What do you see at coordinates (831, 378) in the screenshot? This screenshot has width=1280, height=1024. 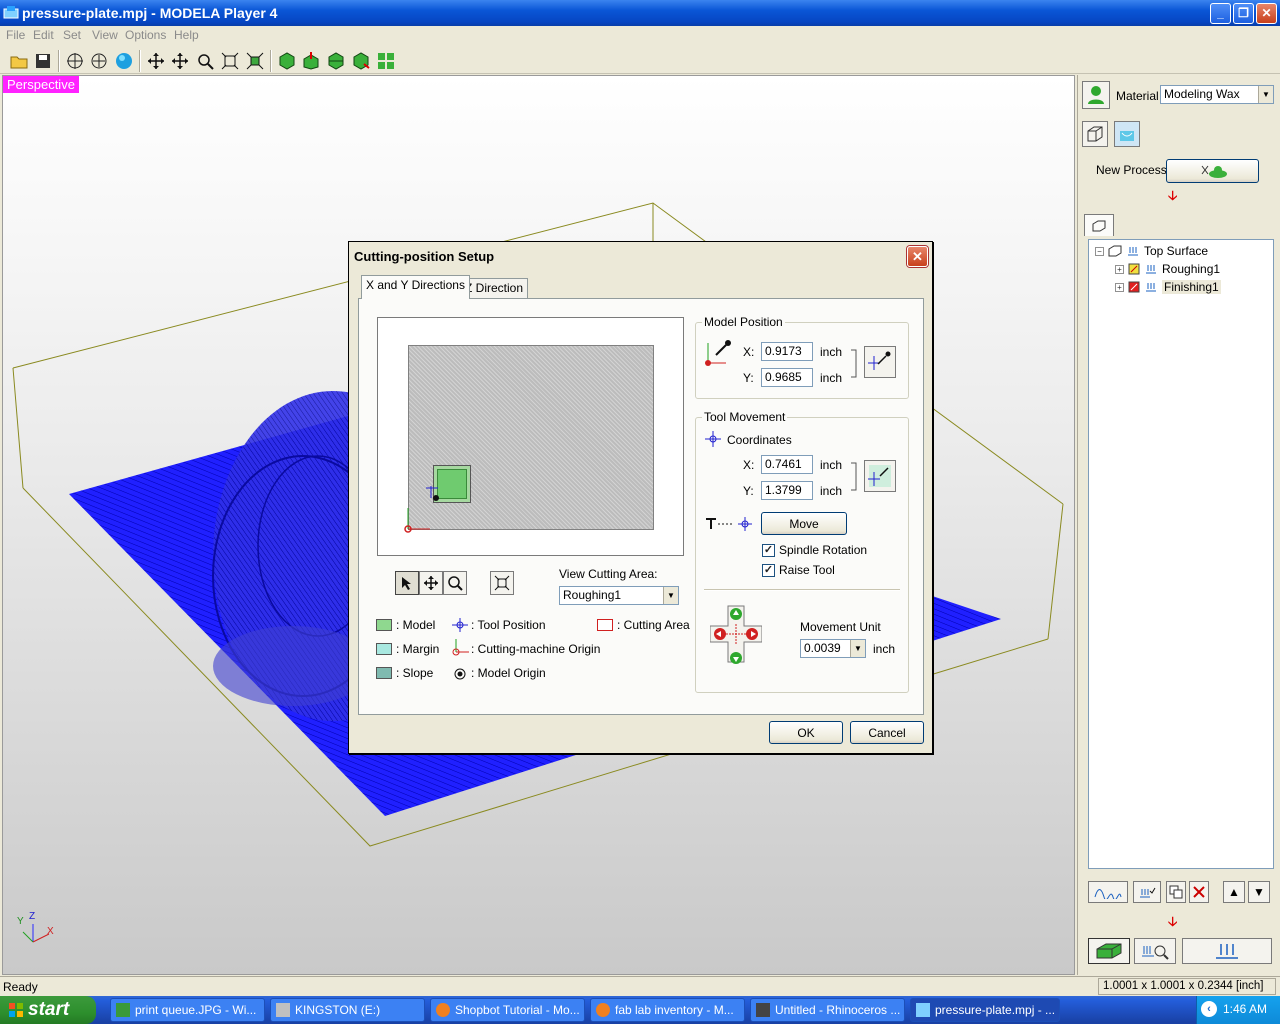 I see `model-y-unit: inch` at bounding box center [831, 378].